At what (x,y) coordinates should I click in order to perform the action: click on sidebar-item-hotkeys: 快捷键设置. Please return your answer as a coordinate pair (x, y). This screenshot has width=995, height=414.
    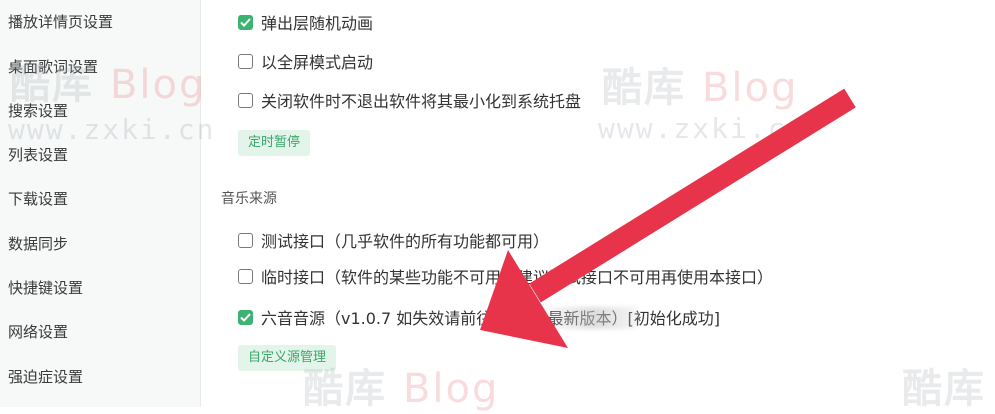
    Looking at the image, I should click on (45, 288).